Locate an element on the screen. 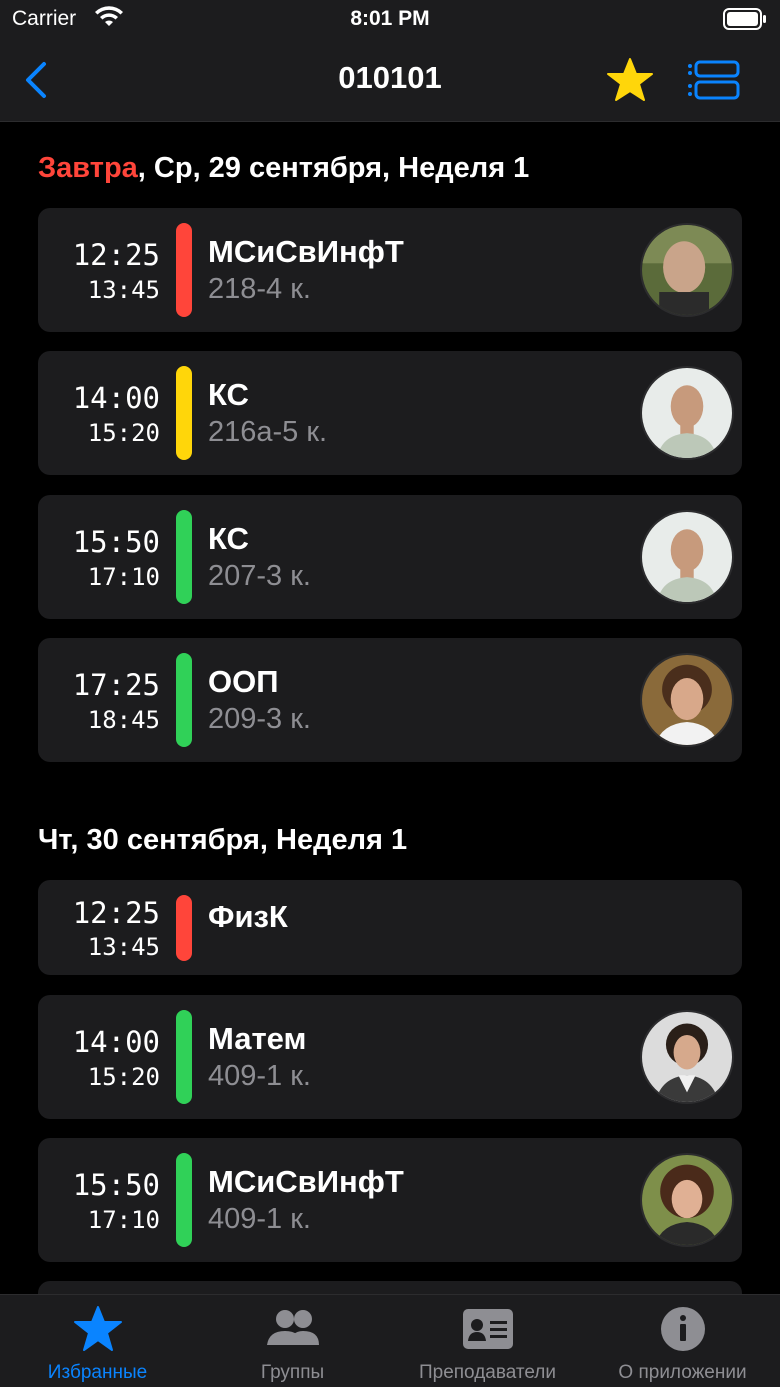 This screenshot has height=1387, width=780. tab-favorites: Избранные is located at coordinates (97, 1341).